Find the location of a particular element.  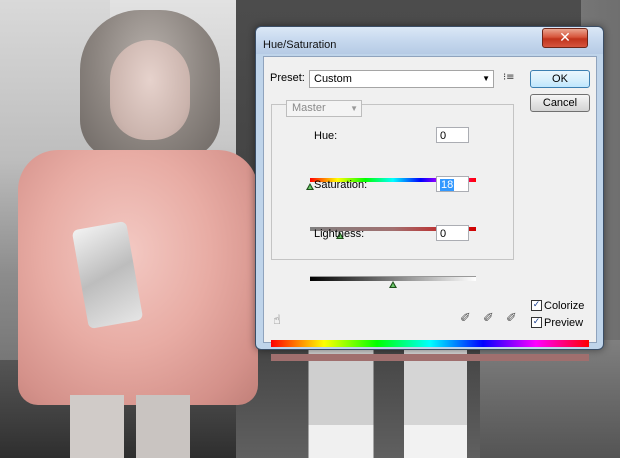

title-bar: Hue/Saturation ✕ is located at coordinates (429, 40).